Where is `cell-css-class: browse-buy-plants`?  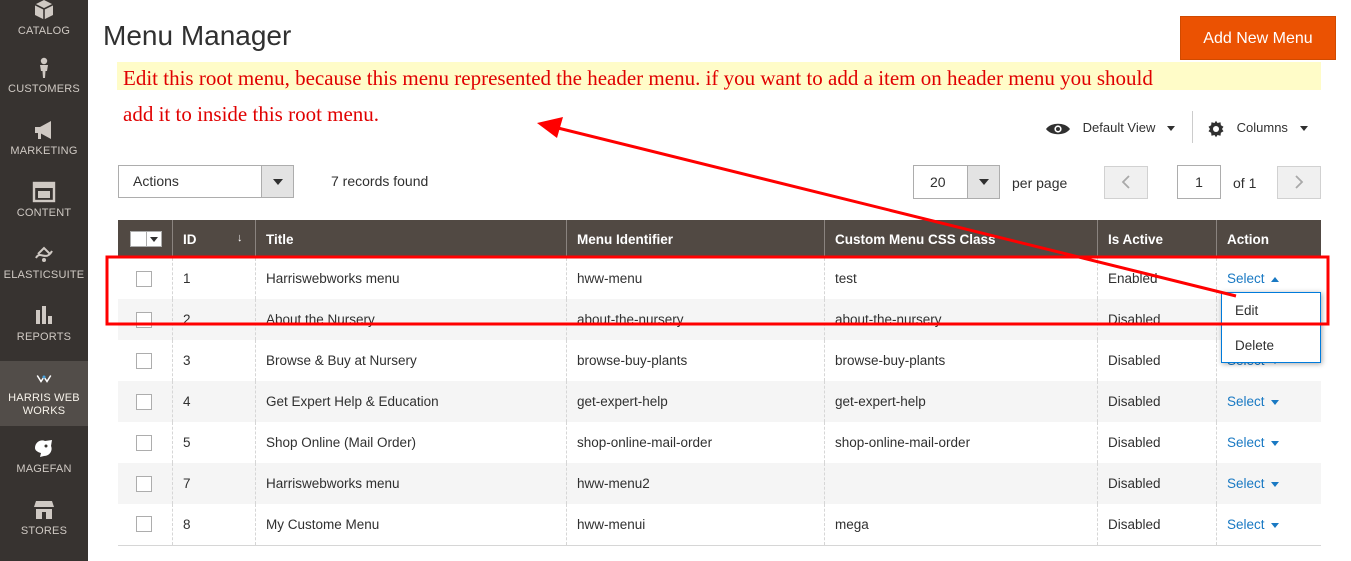 cell-css-class: browse-buy-plants is located at coordinates (961, 360).